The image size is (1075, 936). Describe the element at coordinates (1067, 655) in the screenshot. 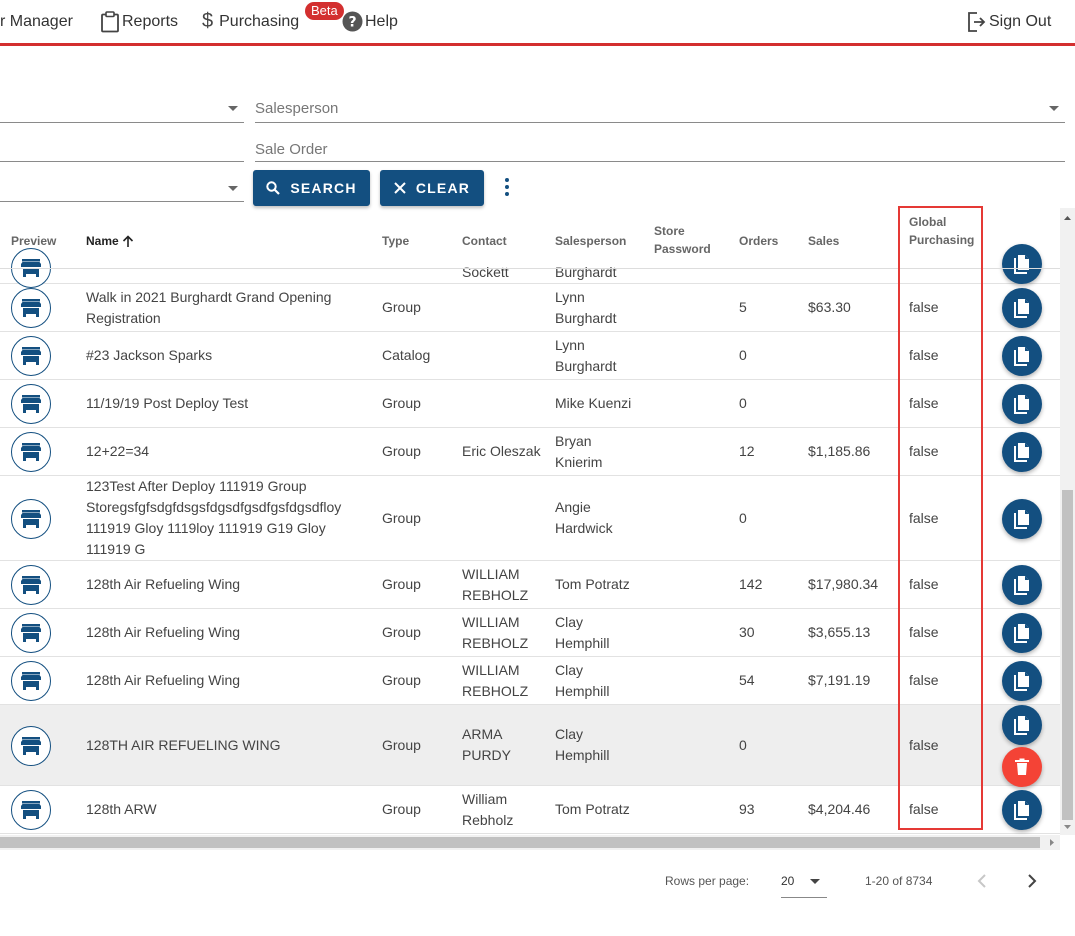

I see `vertical-scroll-thumb` at that location.